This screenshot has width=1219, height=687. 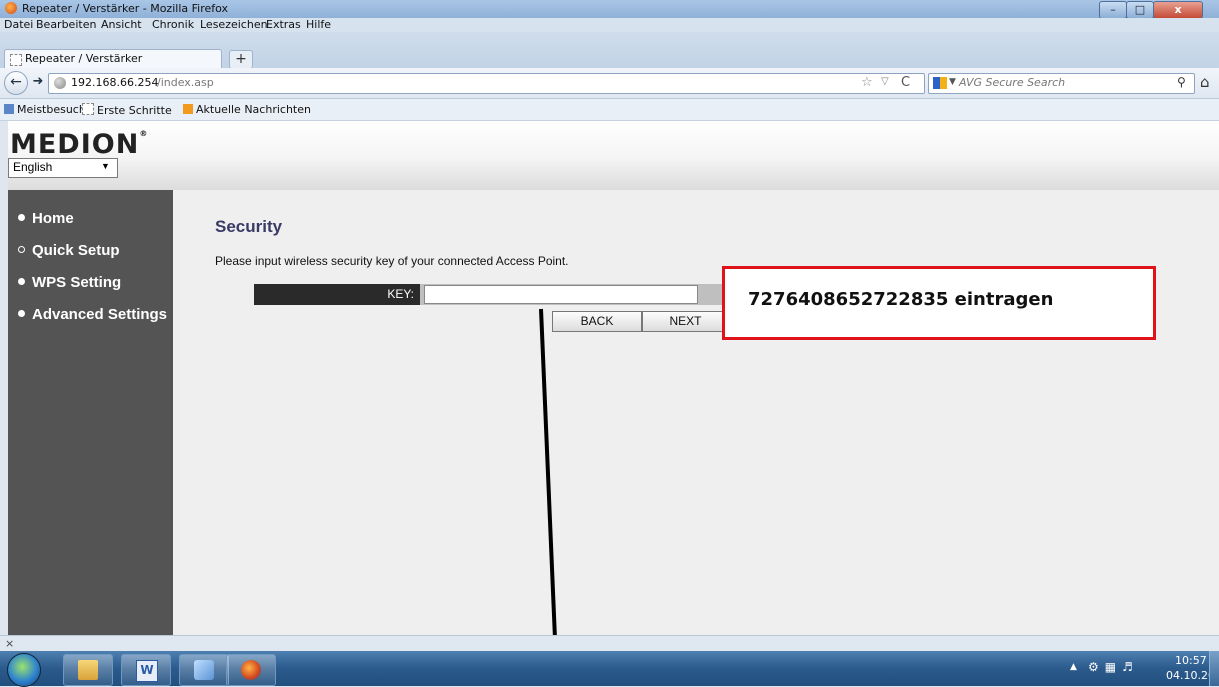 I want to click on taskbar-app, so click(x=204, y=670).